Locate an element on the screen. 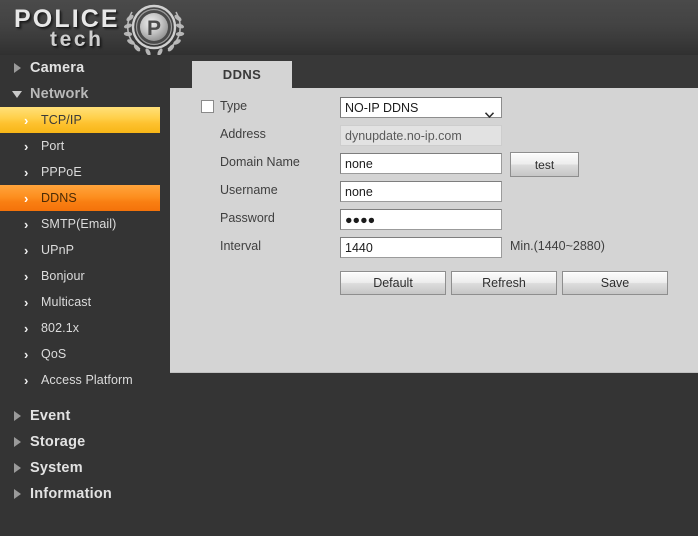  username-input is located at coordinates (421, 191).